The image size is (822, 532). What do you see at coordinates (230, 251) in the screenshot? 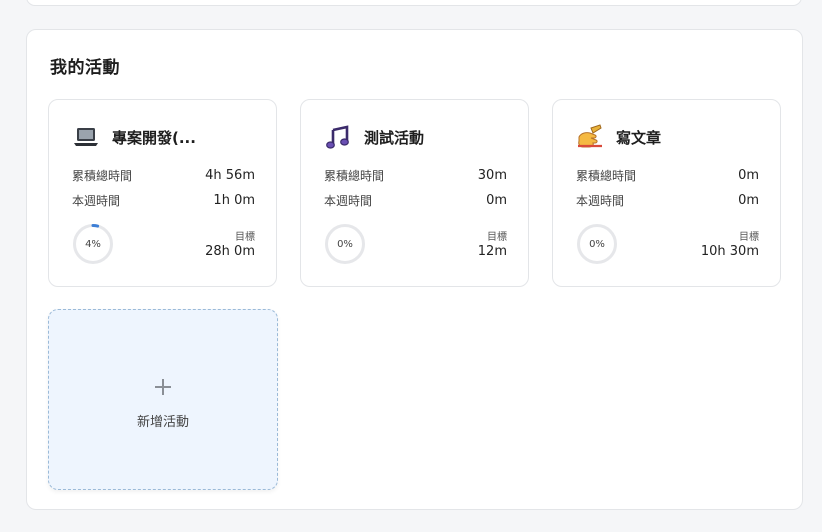
I see `goal-value: 28h 0m` at bounding box center [230, 251].